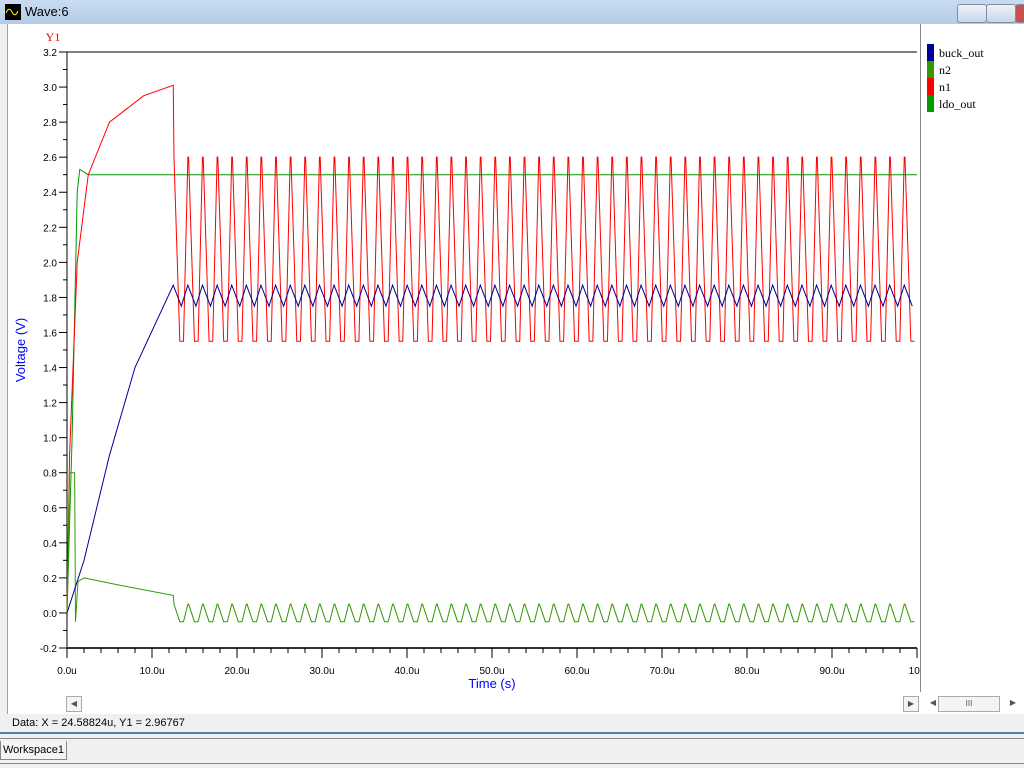  What do you see at coordinates (50, 193) in the screenshot?
I see `y-tick-label: 2.4` at bounding box center [50, 193].